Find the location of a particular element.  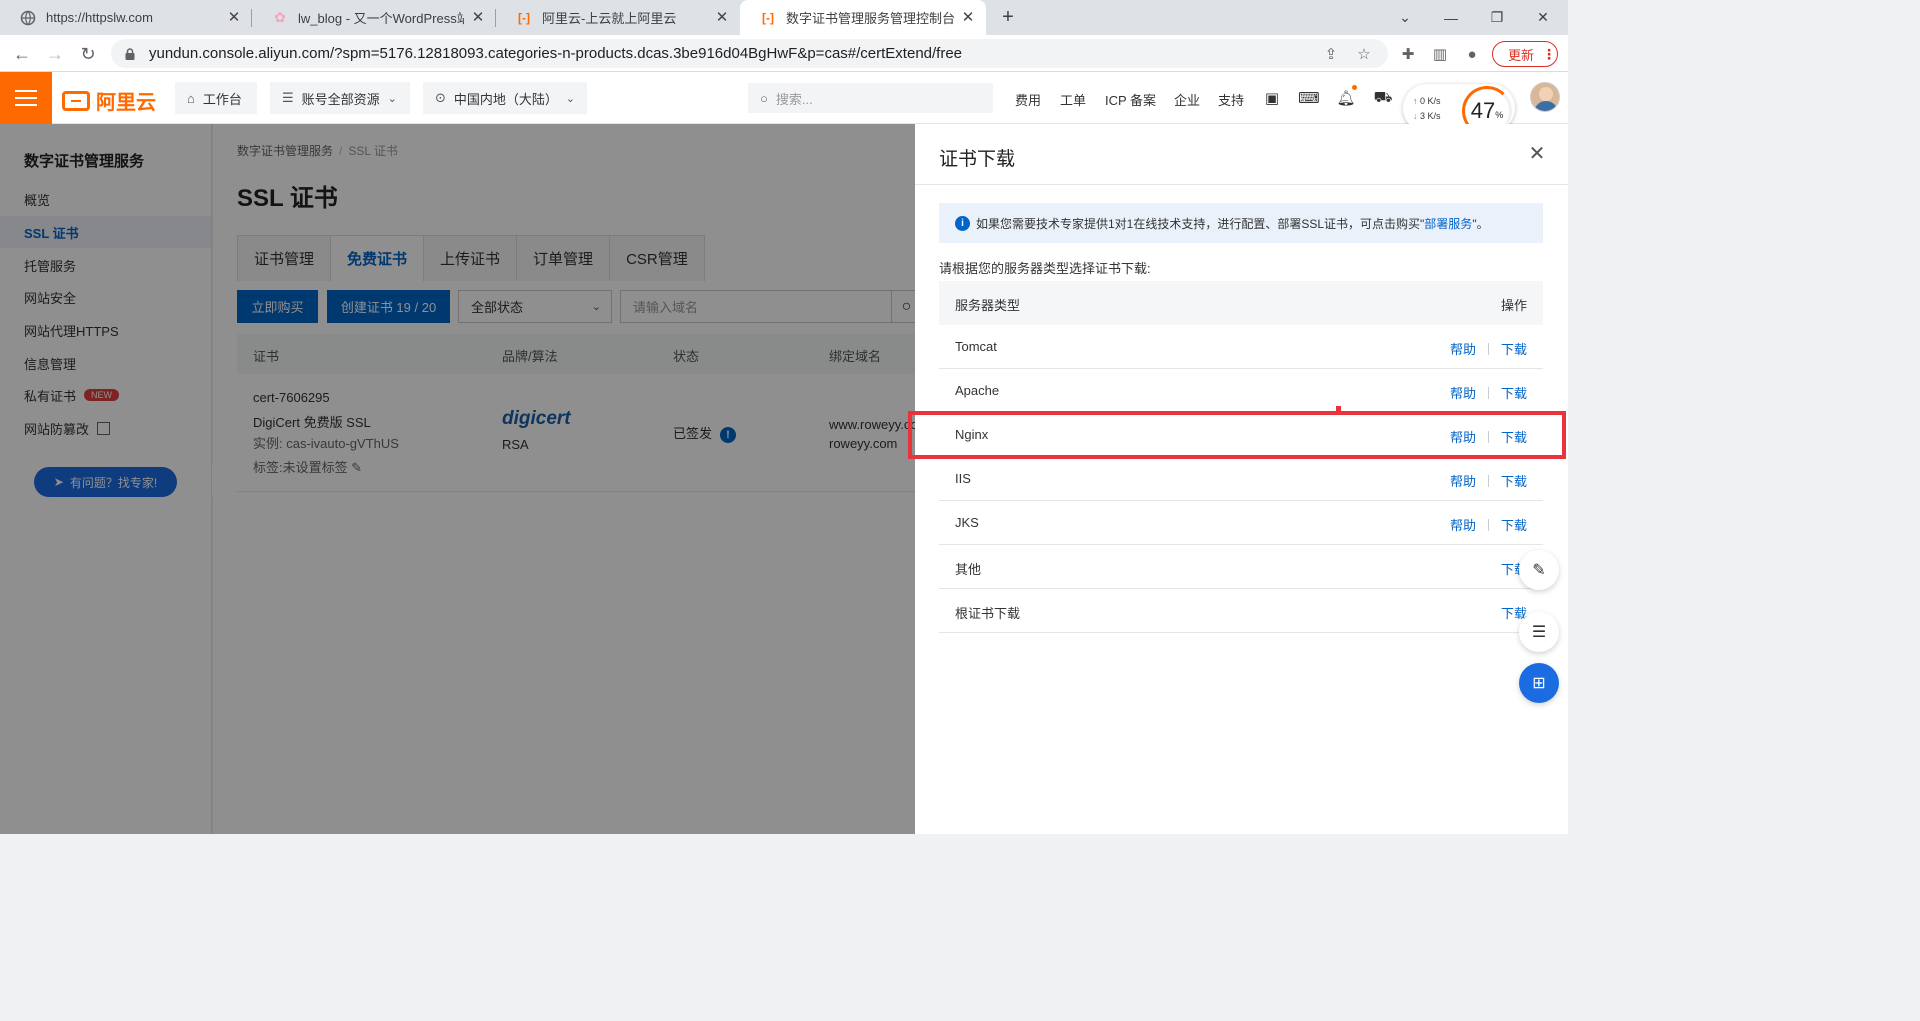

column-header: 操作 is located at coordinates (1513, 305).